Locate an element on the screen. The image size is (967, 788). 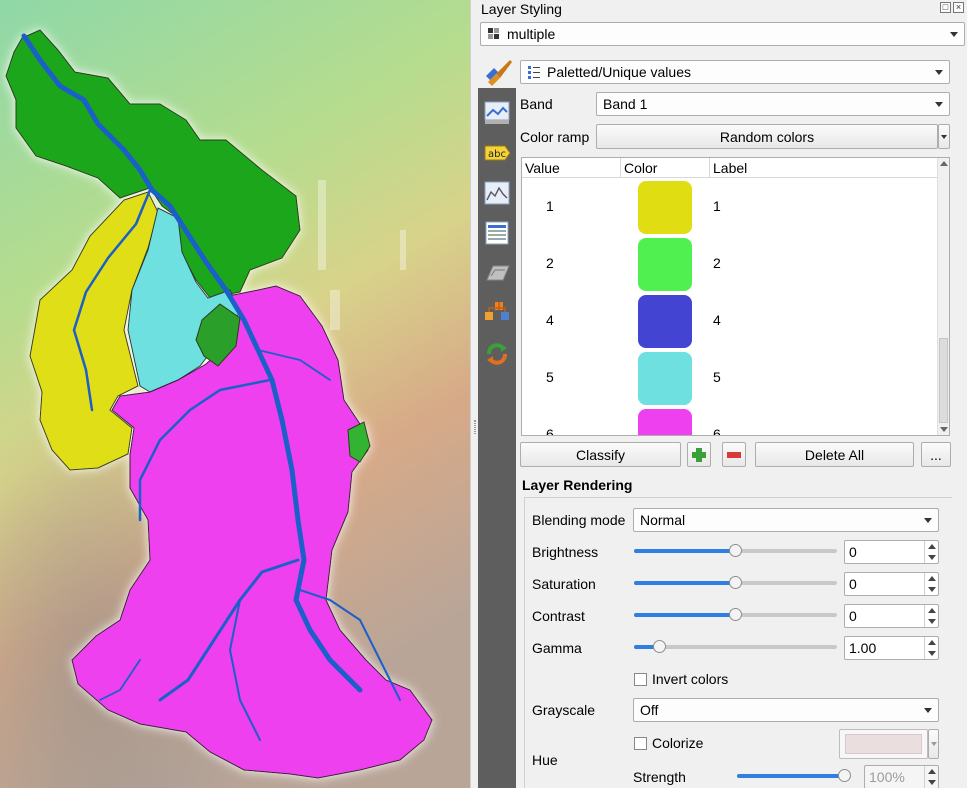
remove-value-button is located at coordinates (734, 454).